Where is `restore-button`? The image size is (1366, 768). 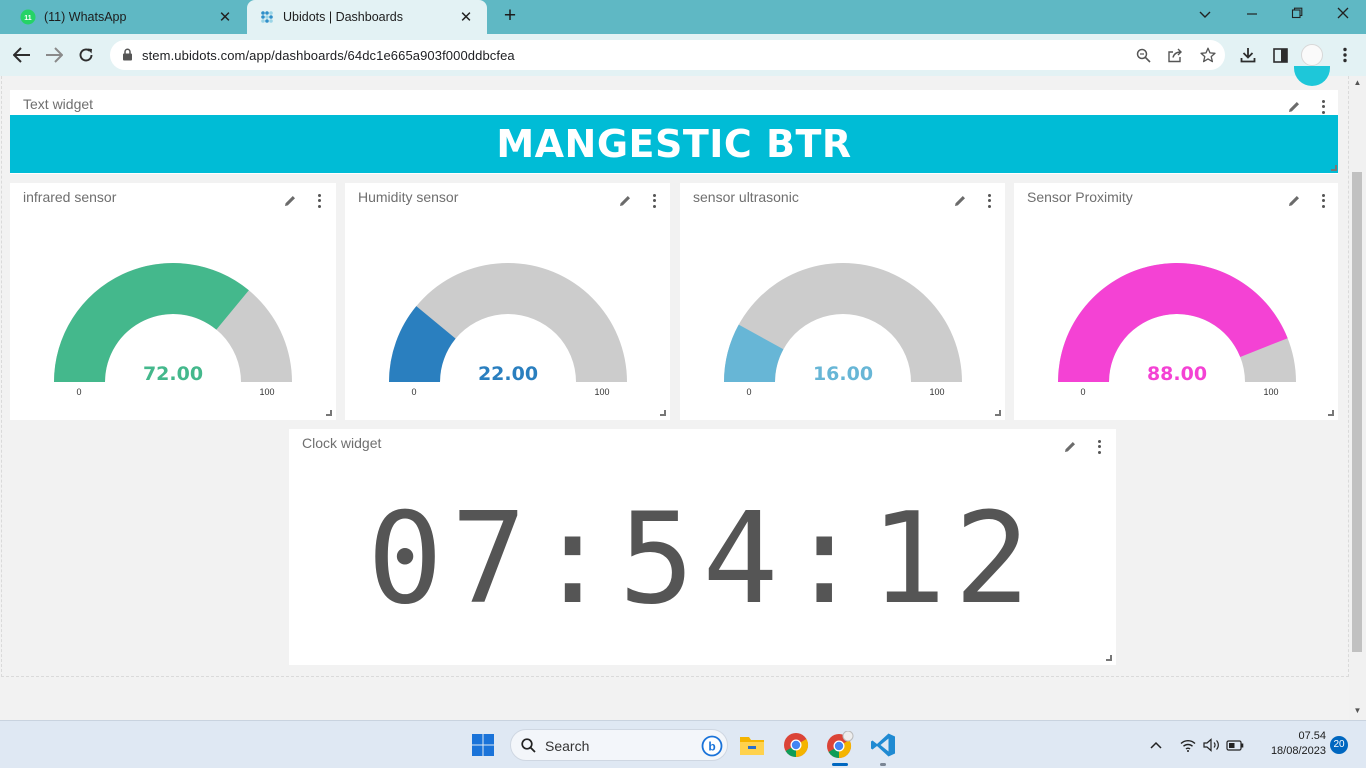
restore-button is located at coordinates (1297, 16).